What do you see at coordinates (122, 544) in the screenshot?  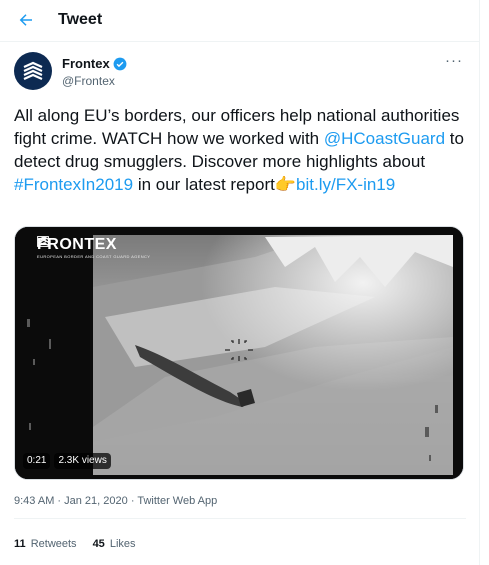 I see `likes-label: Likes` at bounding box center [122, 544].